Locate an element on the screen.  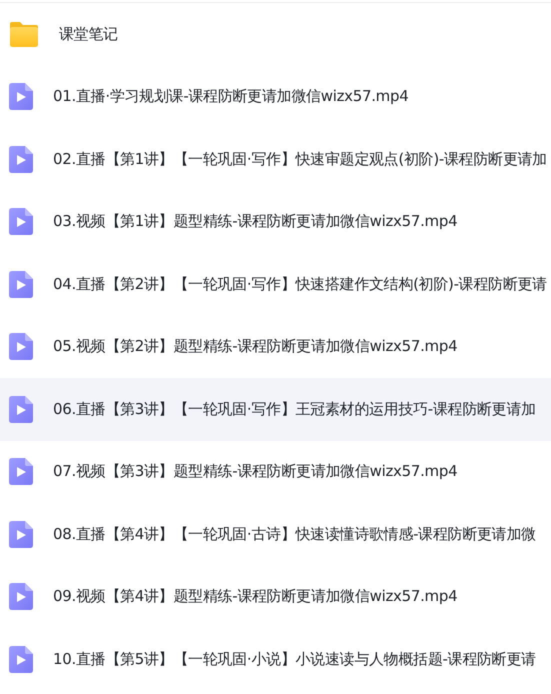
file-row: 06.直播【第3讲】【一轮巩固·写作】王冠素材的运用技巧-课程防断更请加 is located at coordinates (275, 409).